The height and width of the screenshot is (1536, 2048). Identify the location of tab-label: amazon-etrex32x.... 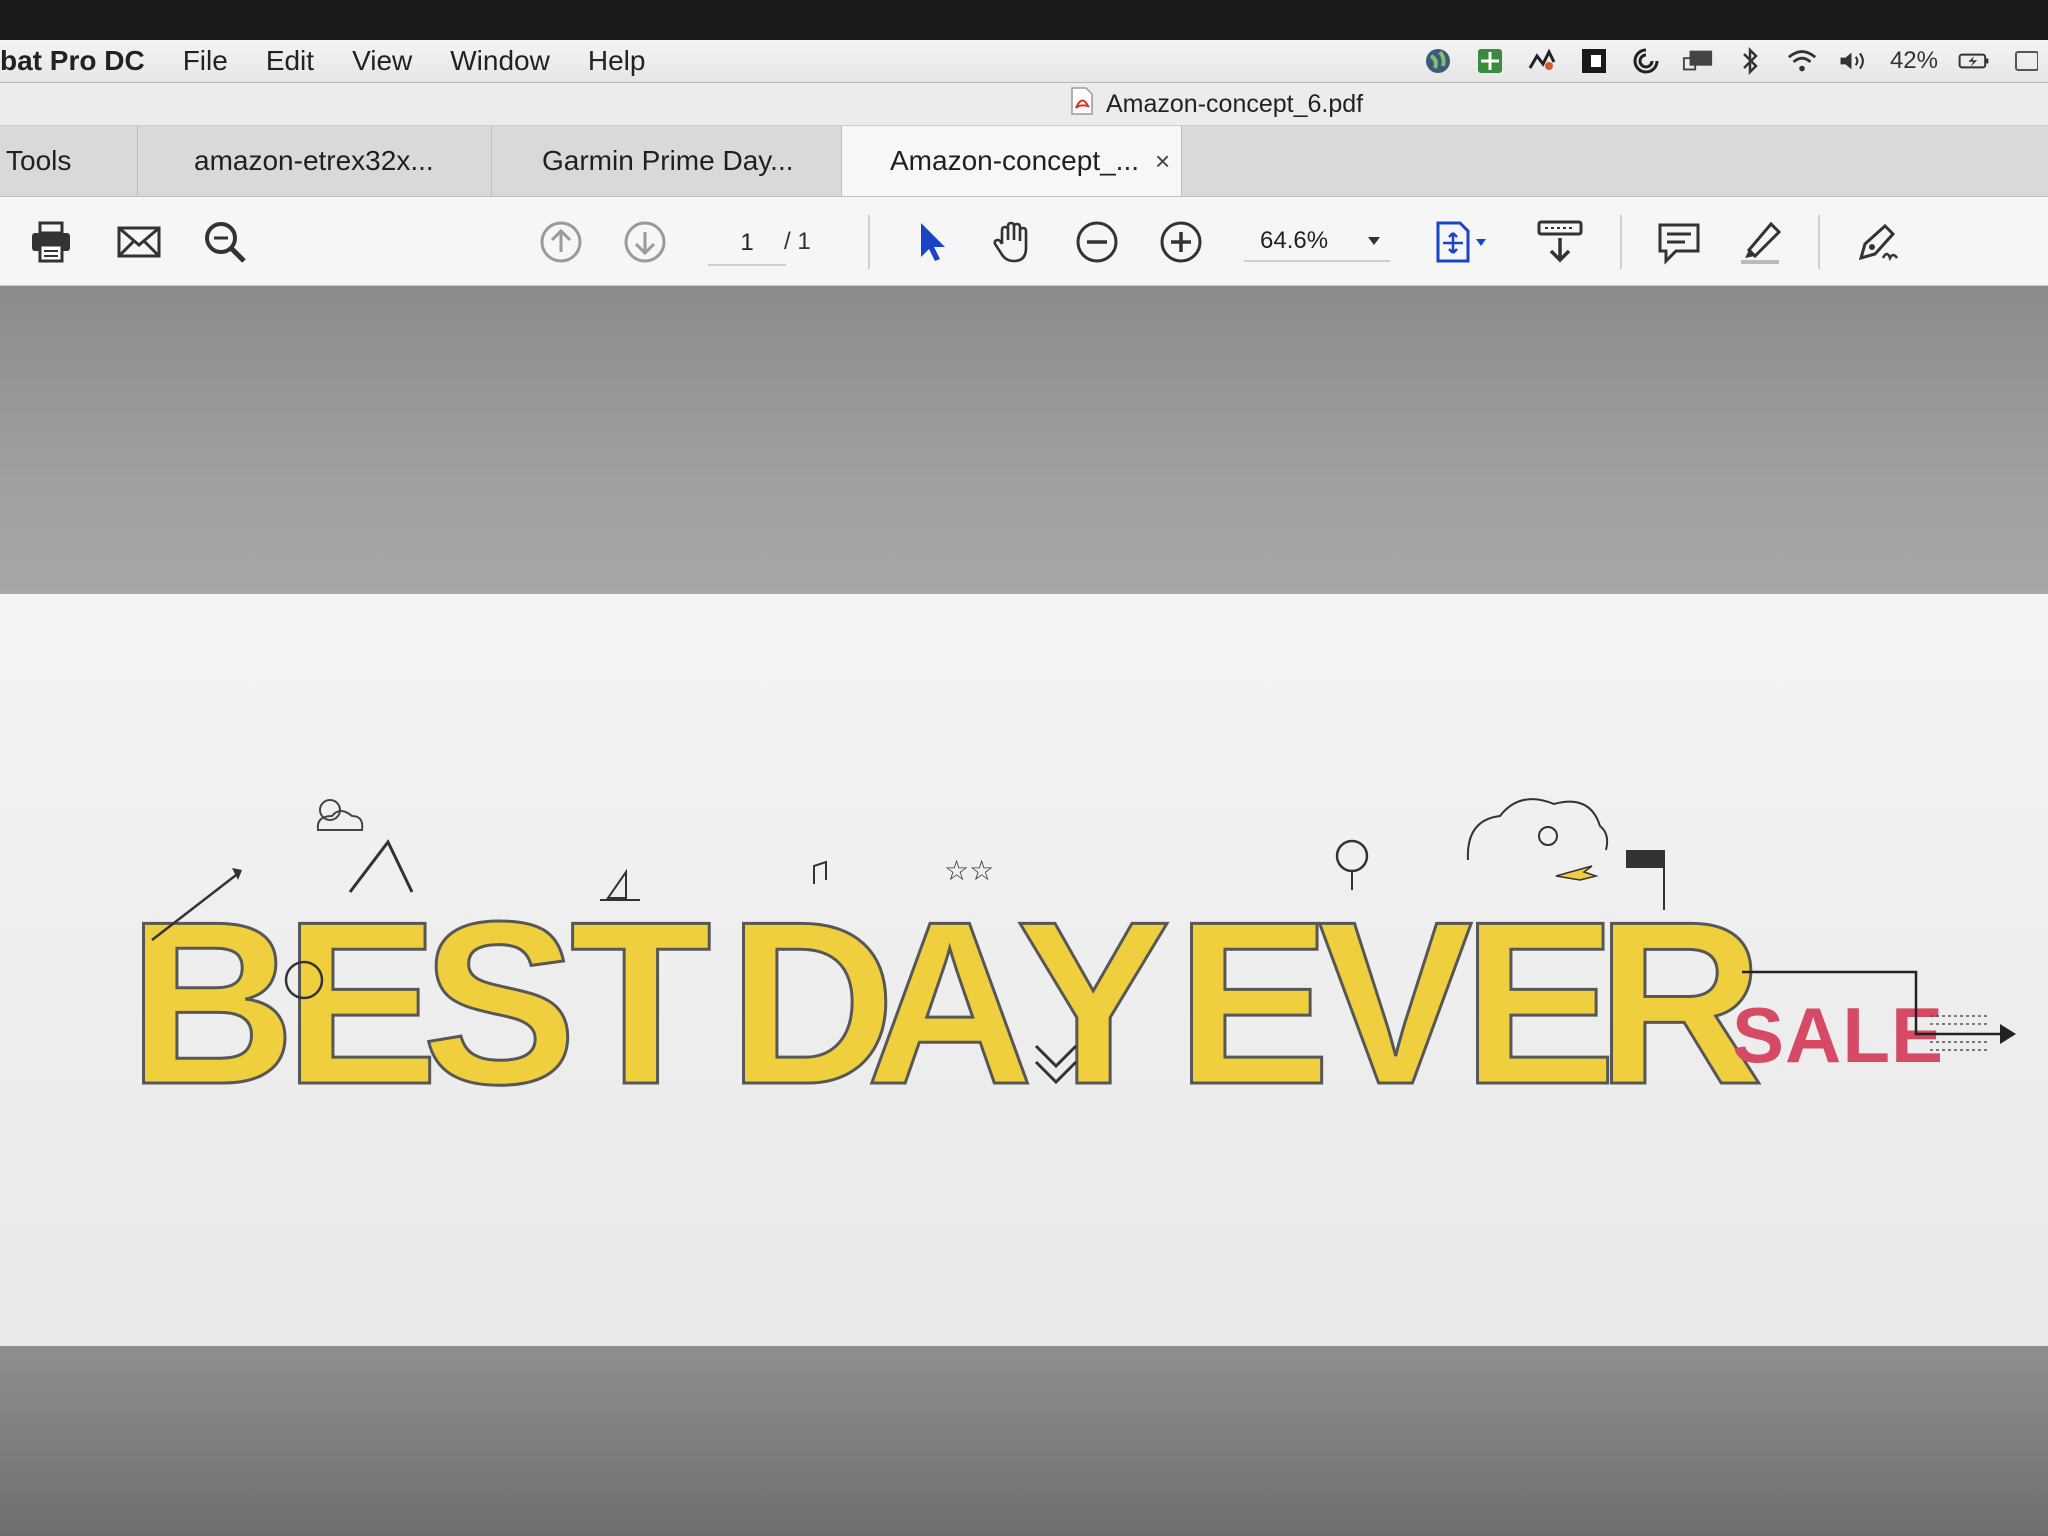
(314, 160).